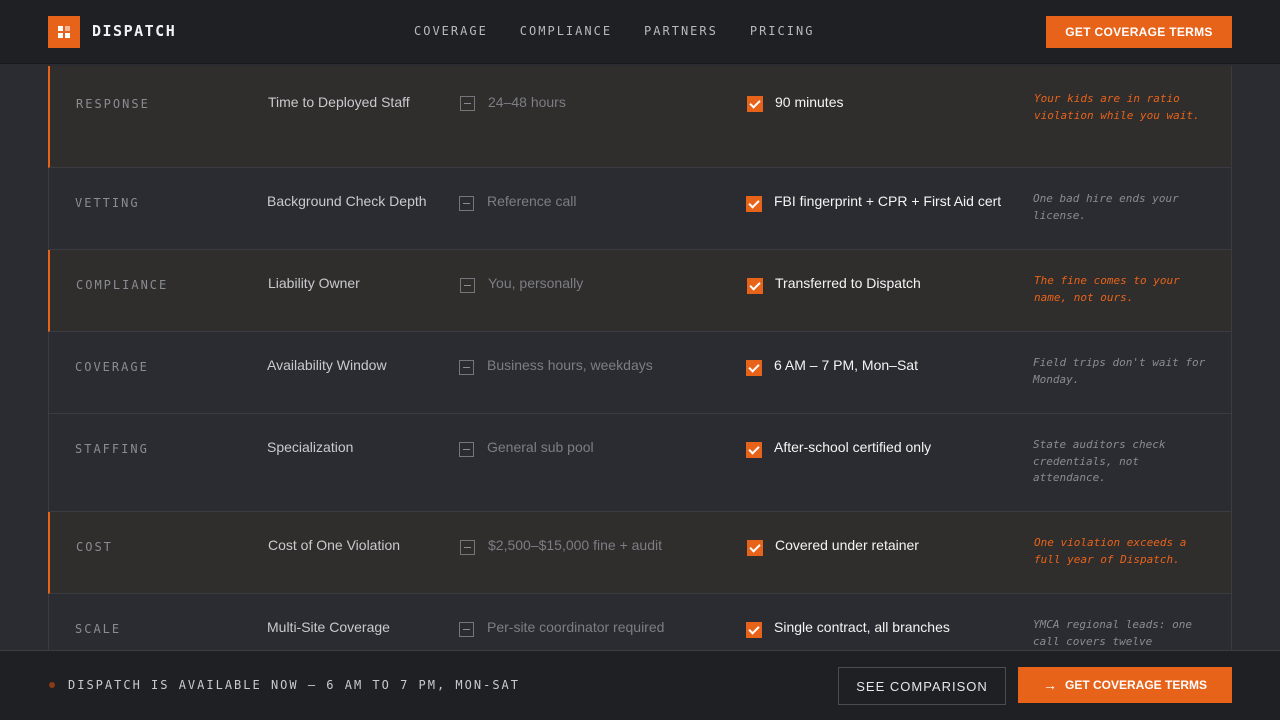 The width and height of the screenshot is (1280, 720). Describe the element at coordinates (681, 31) in the screenshot. I see `nav-link-partners: PARTNERS` at that location.